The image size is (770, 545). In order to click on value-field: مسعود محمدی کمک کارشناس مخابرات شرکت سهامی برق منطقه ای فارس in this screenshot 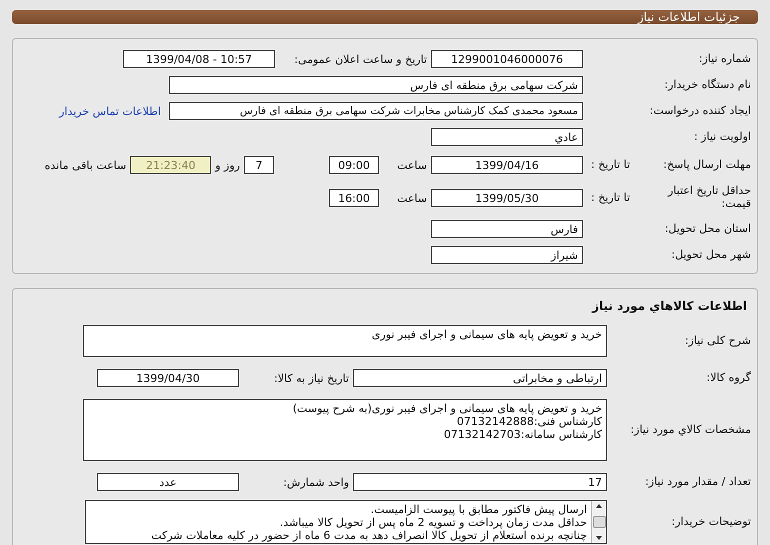, I will do `click(376, 111)`.